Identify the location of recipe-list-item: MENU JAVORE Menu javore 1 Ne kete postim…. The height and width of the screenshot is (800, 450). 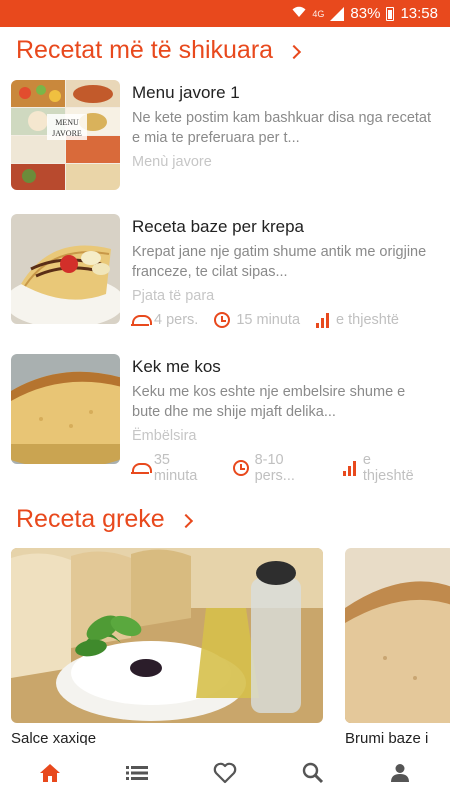
(226, 136).